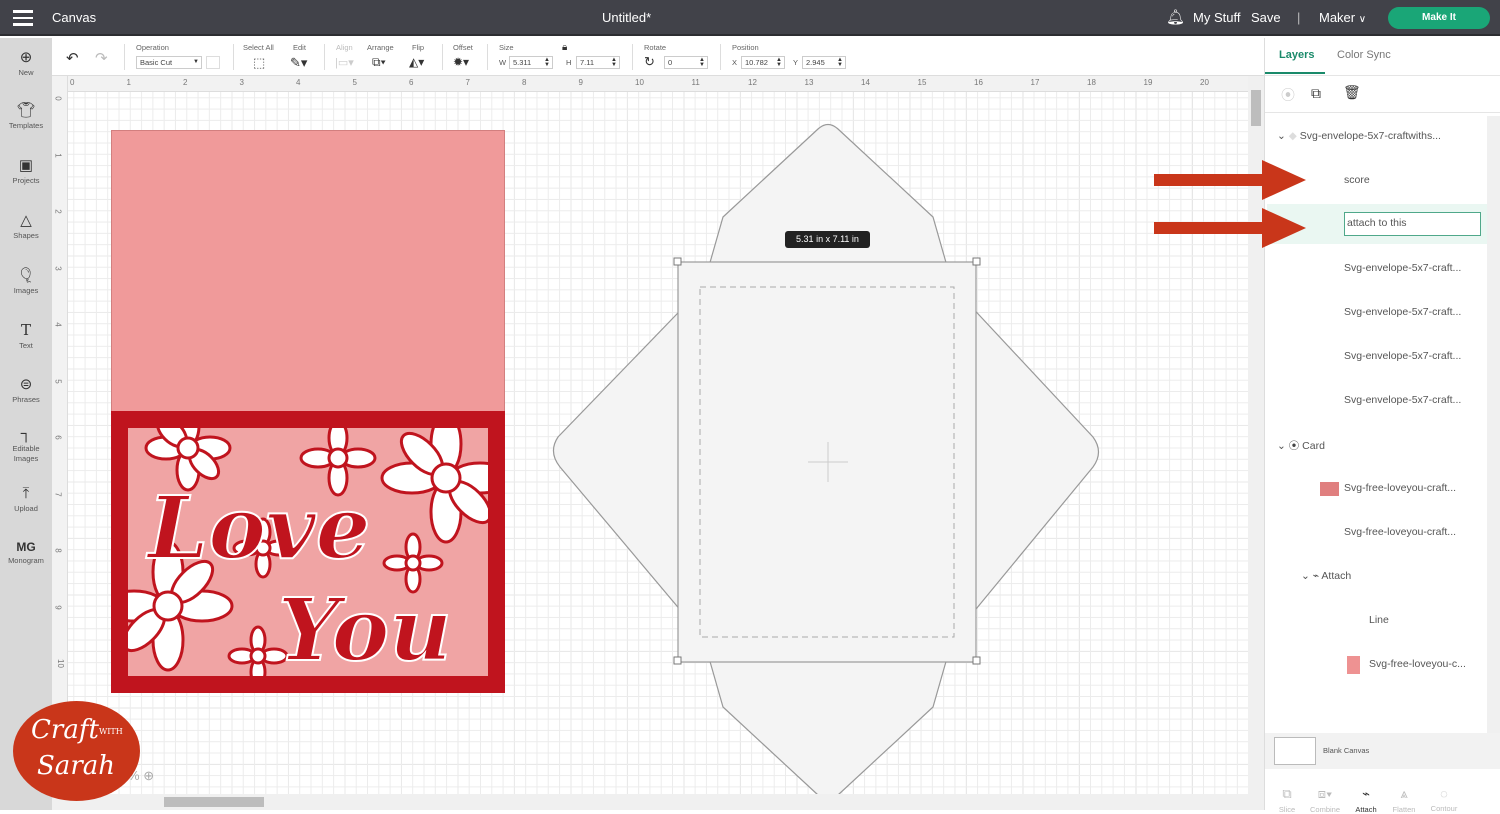  I want to click on contour-button: ◌ Contour, so click(1444, 799).